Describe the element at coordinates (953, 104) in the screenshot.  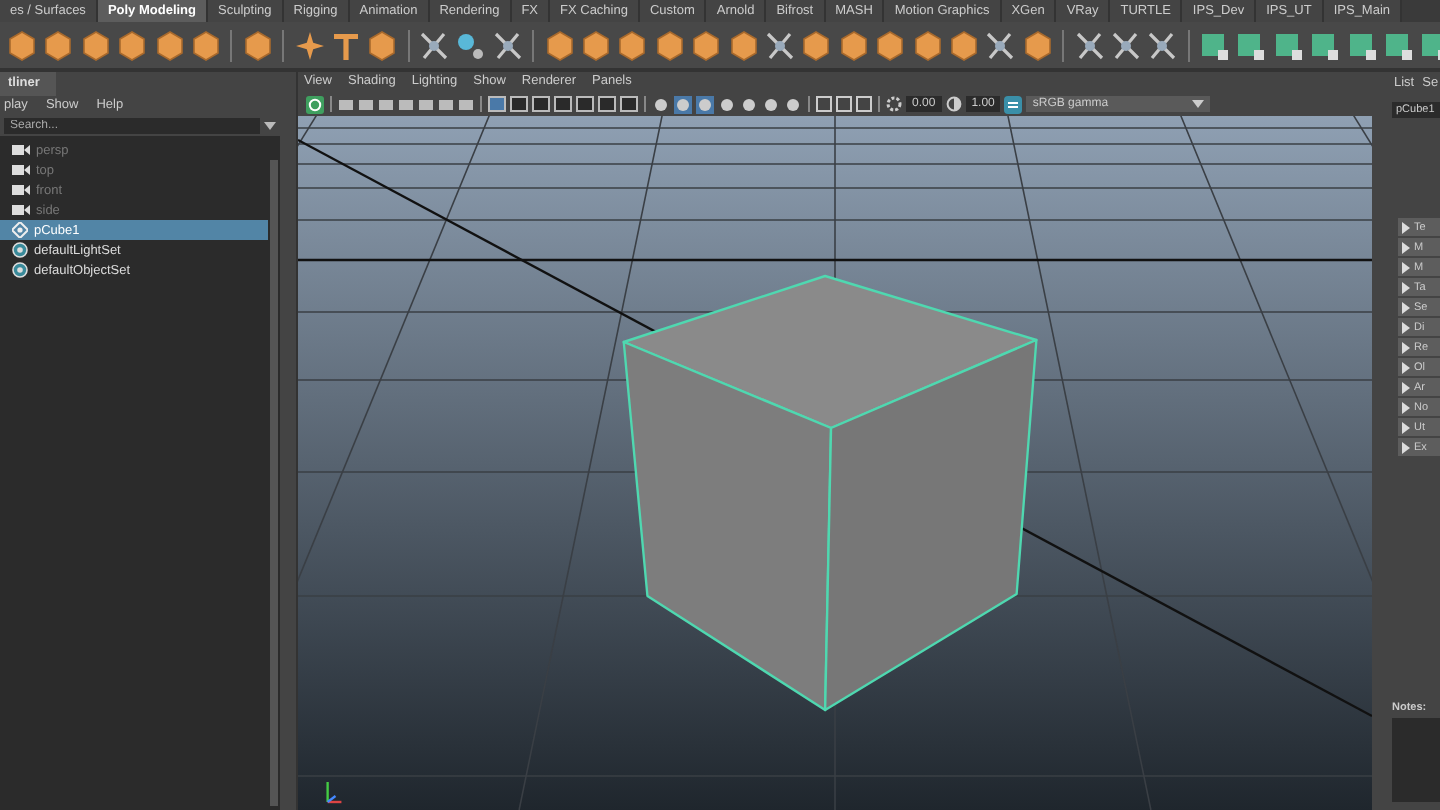
I see `half-circle-icon` at that location.